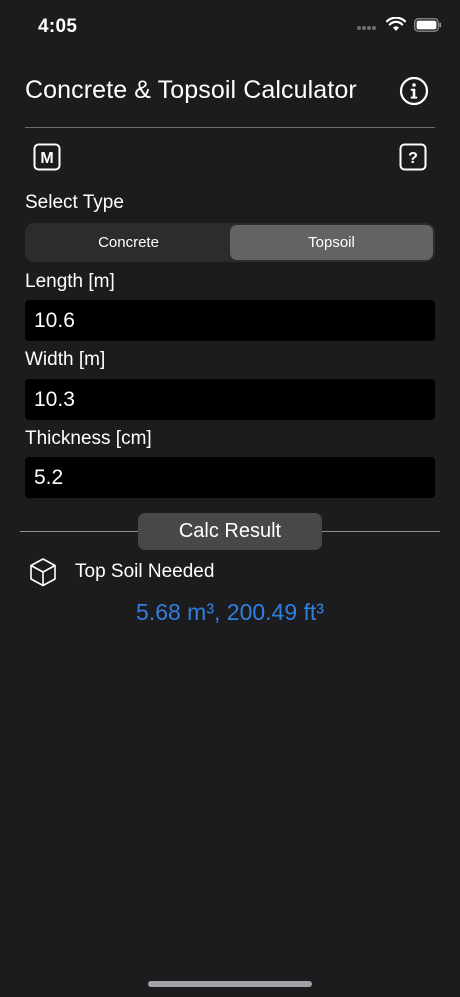  I want to click on home-indicator, so click(230, 984).